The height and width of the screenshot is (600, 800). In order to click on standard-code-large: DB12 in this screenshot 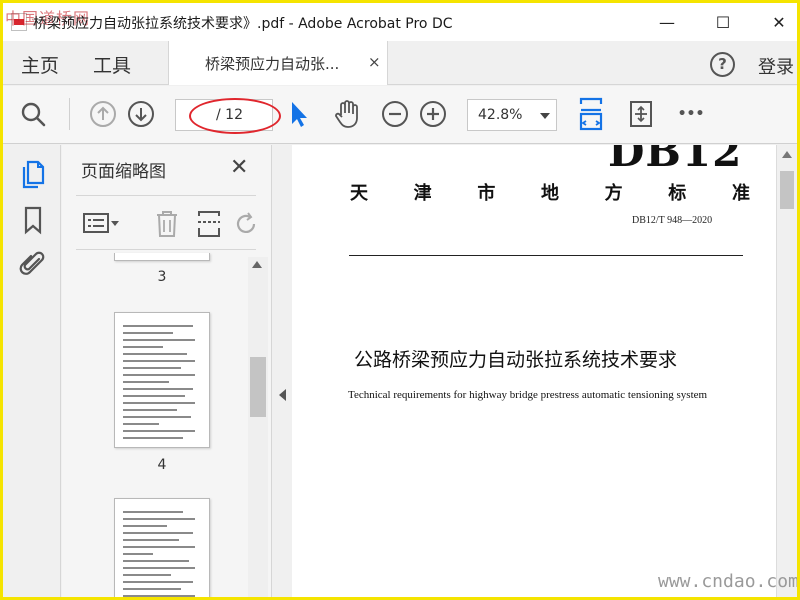, I will do `click(675, 160)`.